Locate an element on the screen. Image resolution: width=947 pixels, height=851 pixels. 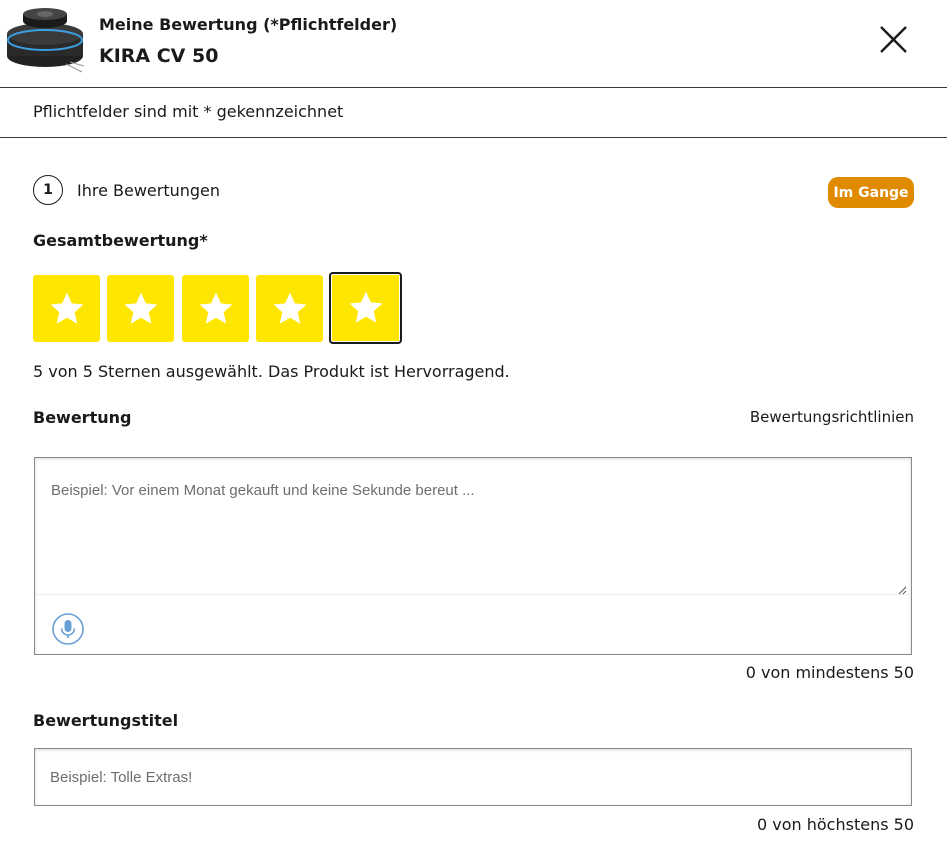
status-badge: Im Gange is located at coordinates (871, 192).